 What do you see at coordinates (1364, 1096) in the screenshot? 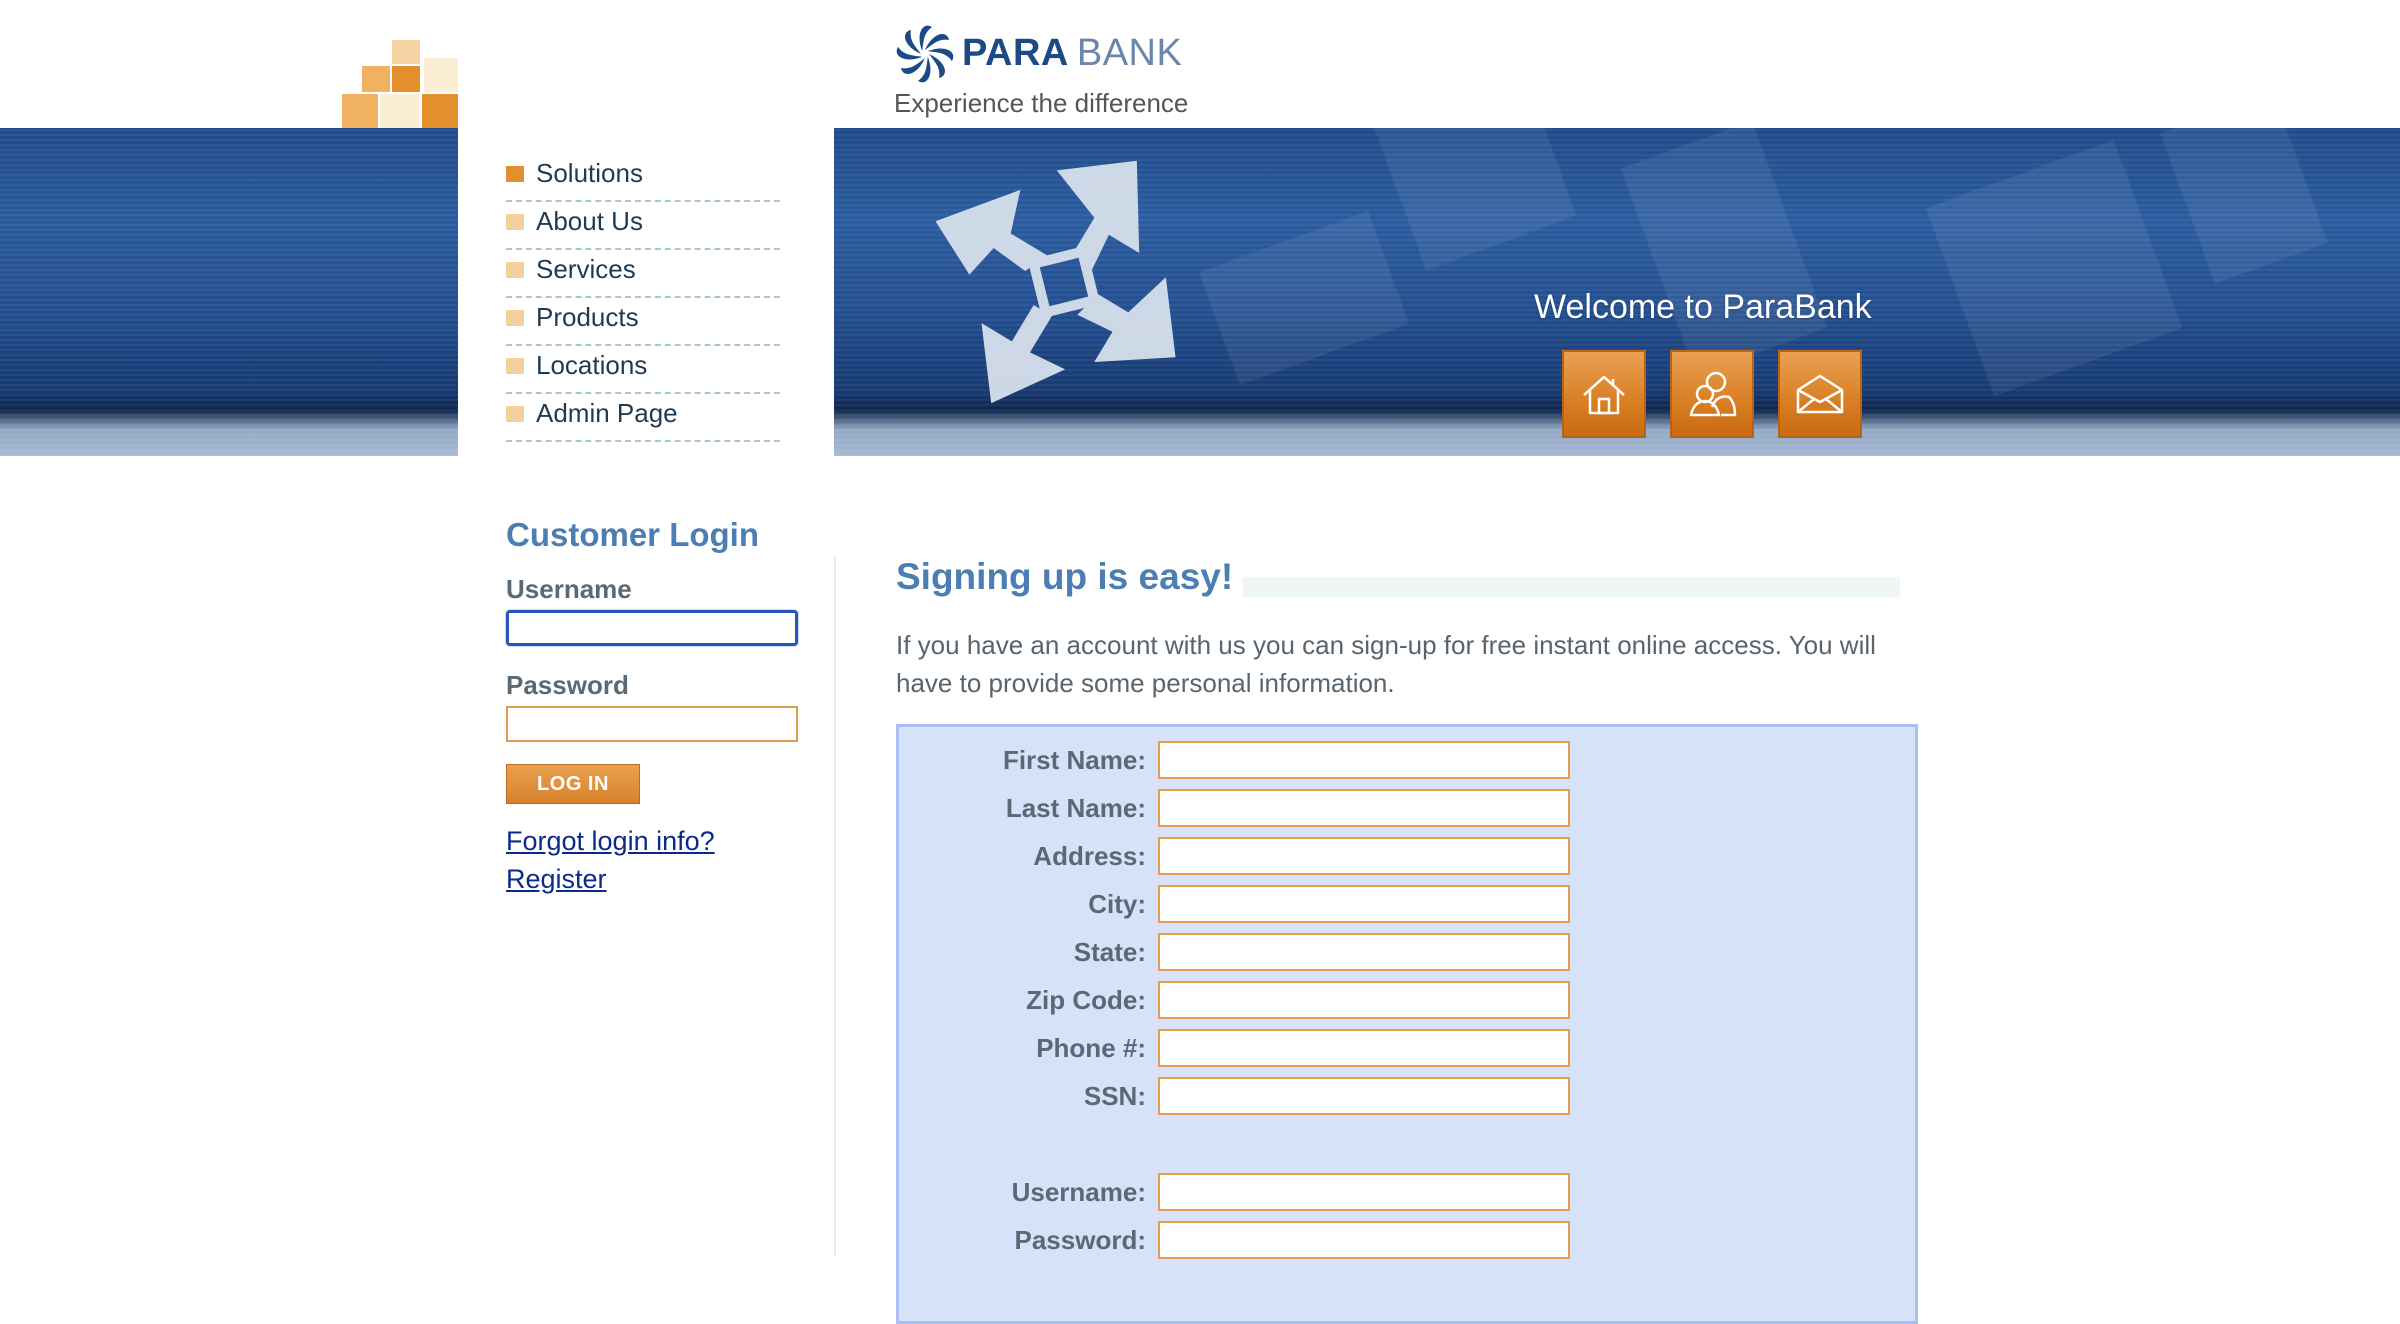
I see `ssn-input` at bounding box center [1364, 1096].